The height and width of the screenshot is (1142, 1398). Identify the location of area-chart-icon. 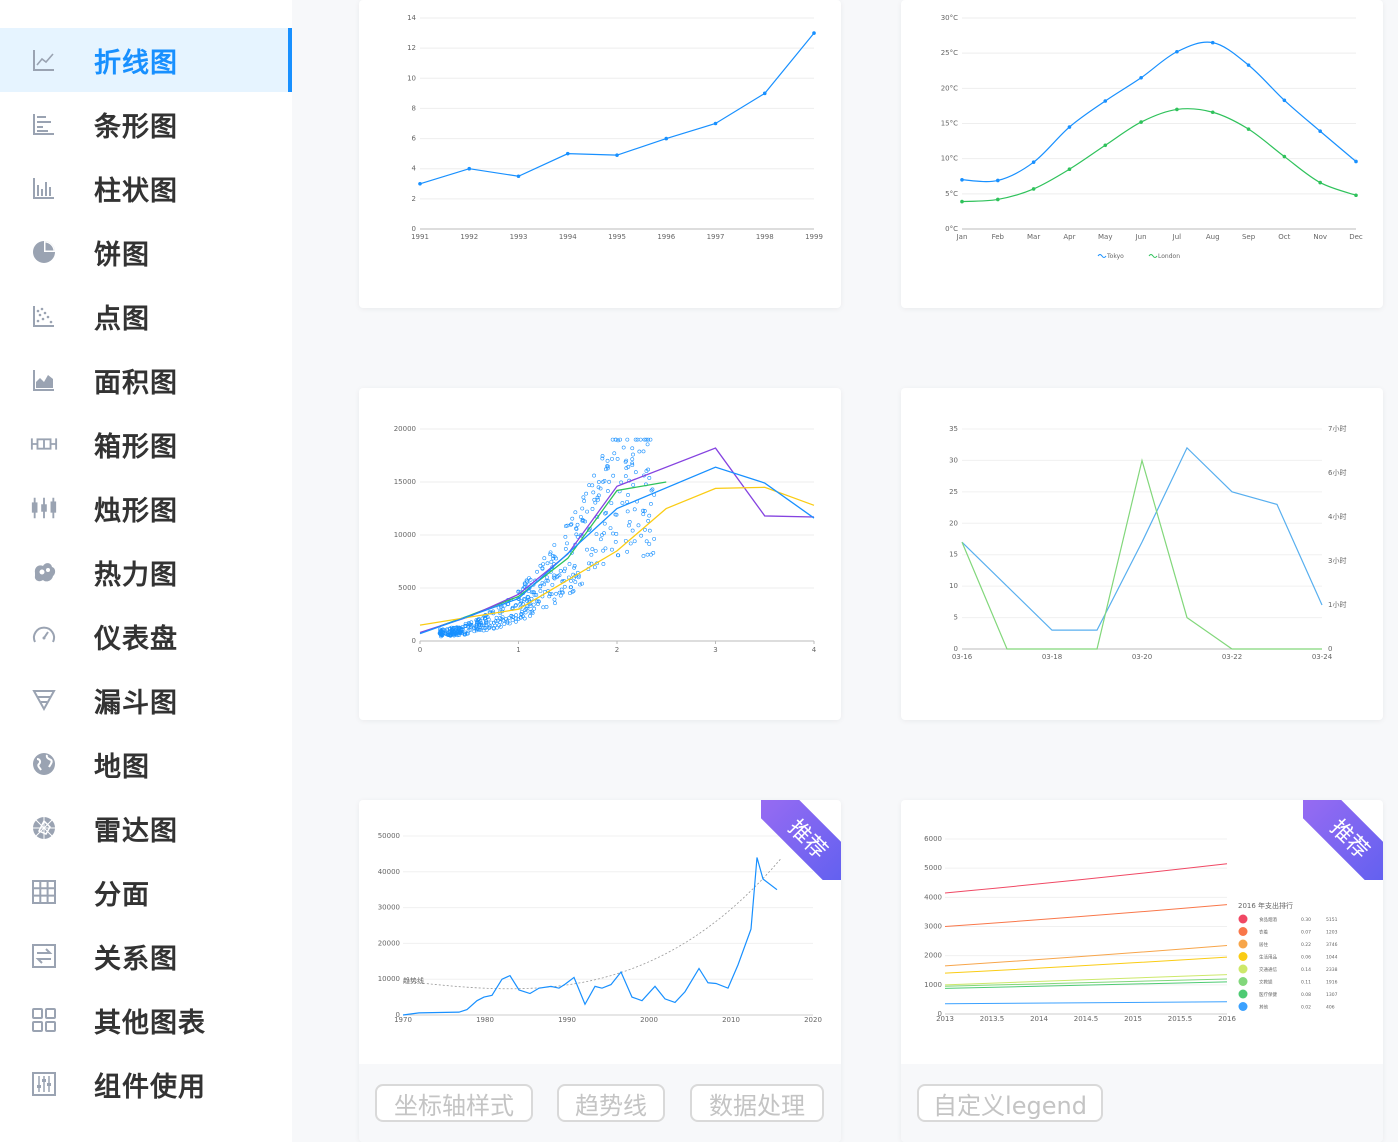
(44, 380).